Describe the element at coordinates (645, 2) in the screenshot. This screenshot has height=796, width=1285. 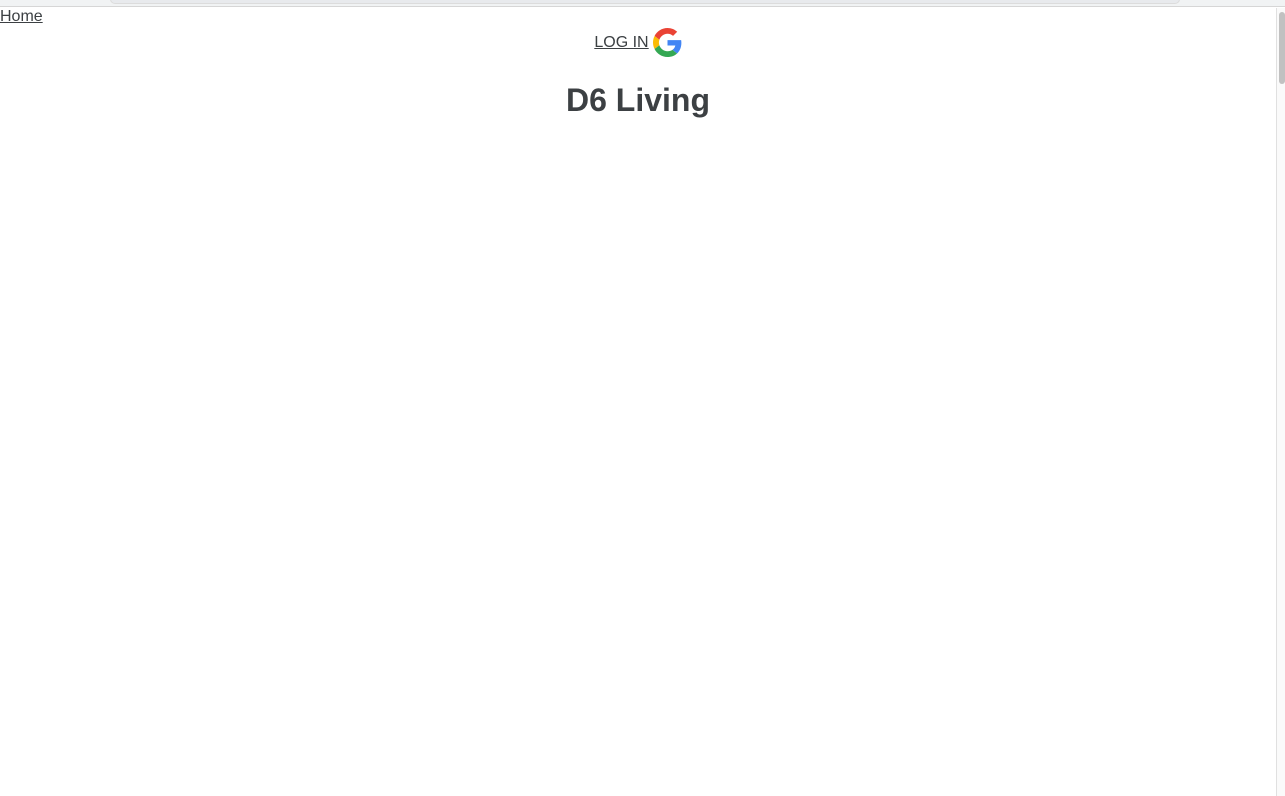
I see `address-bar` at that location.